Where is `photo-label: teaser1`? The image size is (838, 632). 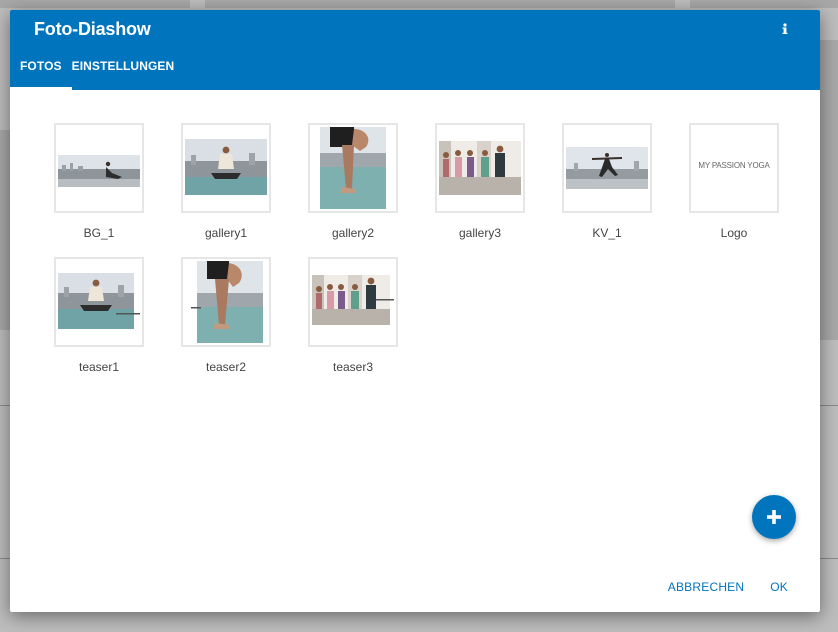
photo-label: teaser1 is located at coordinates (99, 367).